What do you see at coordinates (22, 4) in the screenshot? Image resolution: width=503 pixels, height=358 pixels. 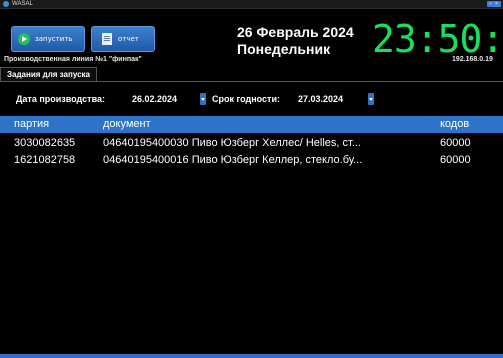 I see `app-title: WASAL` at bounding box center [22, 4].